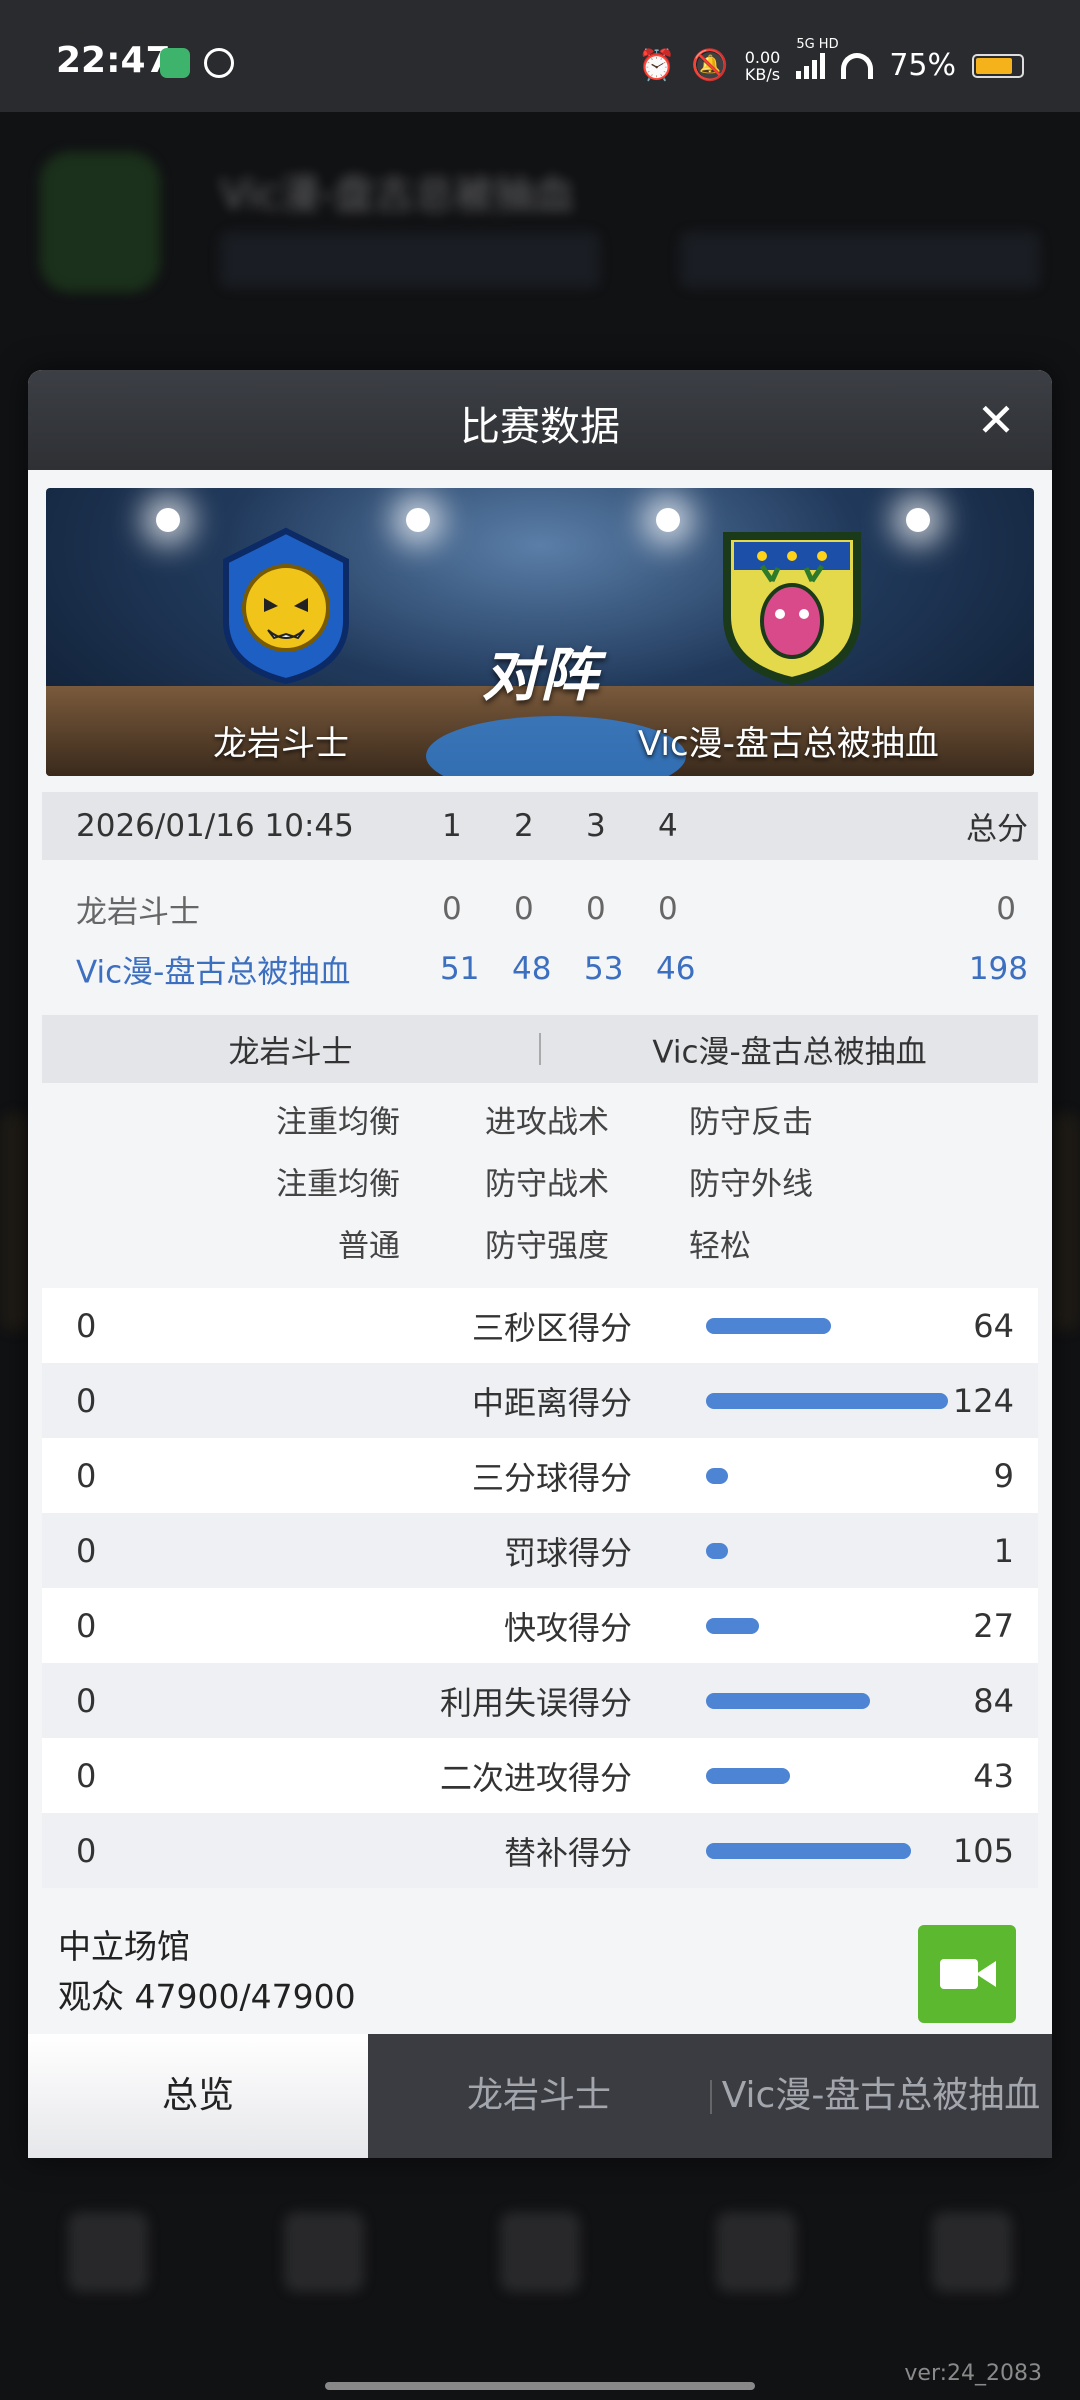  Describe the element at coordinates (983, 1400) in the screenshot. I see `stat-away-value: 124` at that location.